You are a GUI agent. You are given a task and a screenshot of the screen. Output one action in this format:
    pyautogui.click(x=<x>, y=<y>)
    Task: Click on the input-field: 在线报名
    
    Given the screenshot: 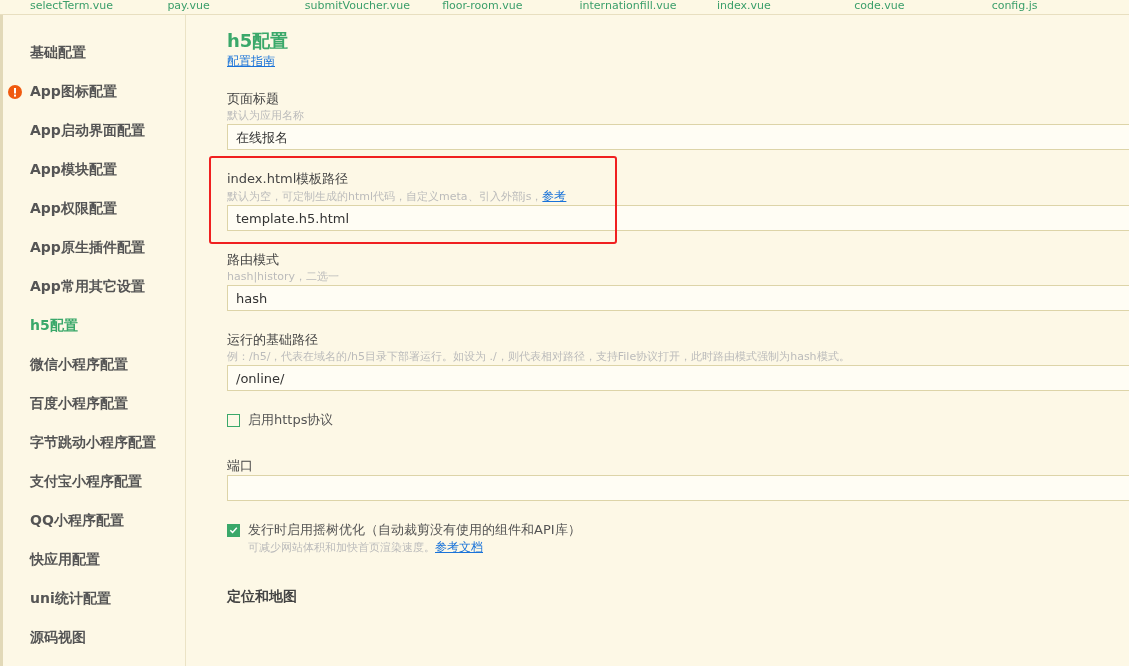 What is the action you would take?
    pyautogui.click(x=678, y=137)
    